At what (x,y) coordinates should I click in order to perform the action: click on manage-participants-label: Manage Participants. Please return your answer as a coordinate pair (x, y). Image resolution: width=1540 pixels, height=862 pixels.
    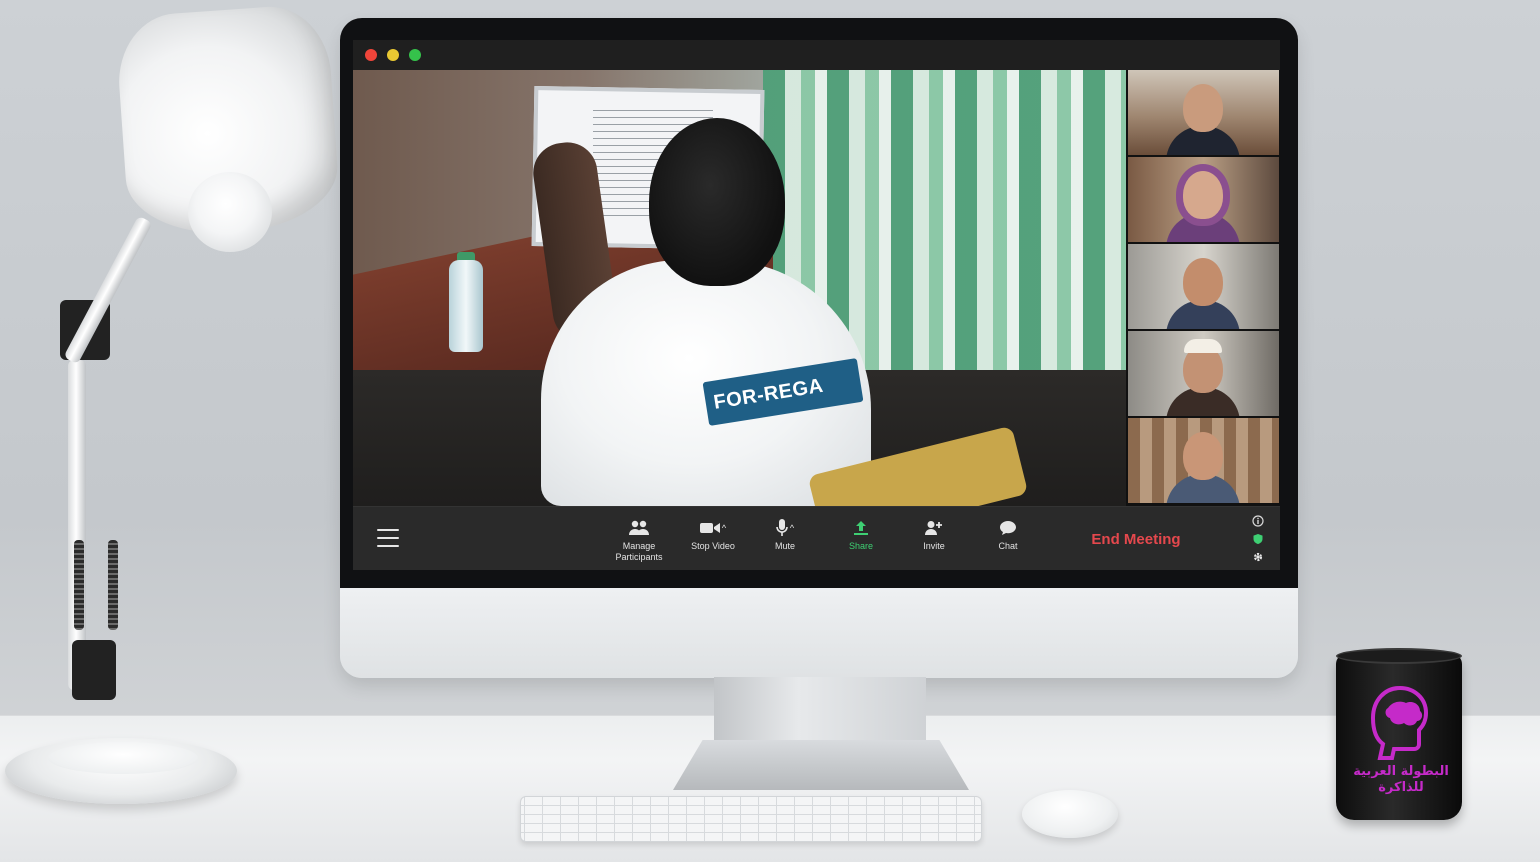
    Looking at the image, I should click on (638, 552).